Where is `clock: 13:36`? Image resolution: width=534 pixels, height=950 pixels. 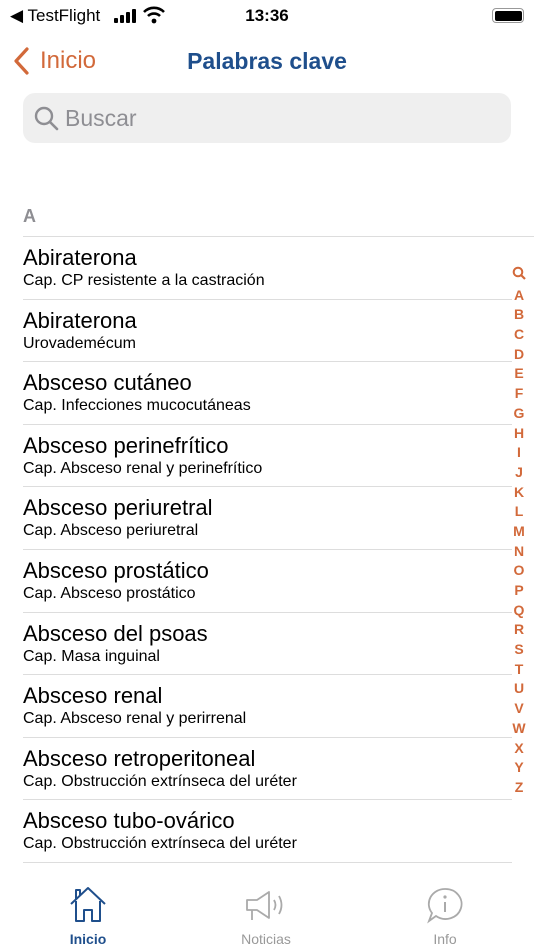
clock: 13:36 is located at coordinates (267, 15).